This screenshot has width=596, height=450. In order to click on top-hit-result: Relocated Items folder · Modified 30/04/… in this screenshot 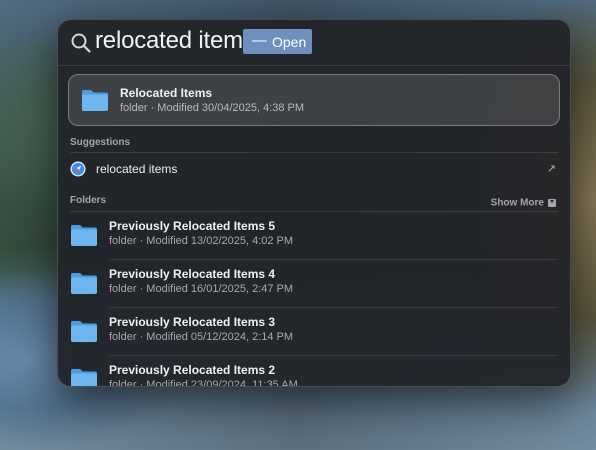, I will do `click(314, 100)`.